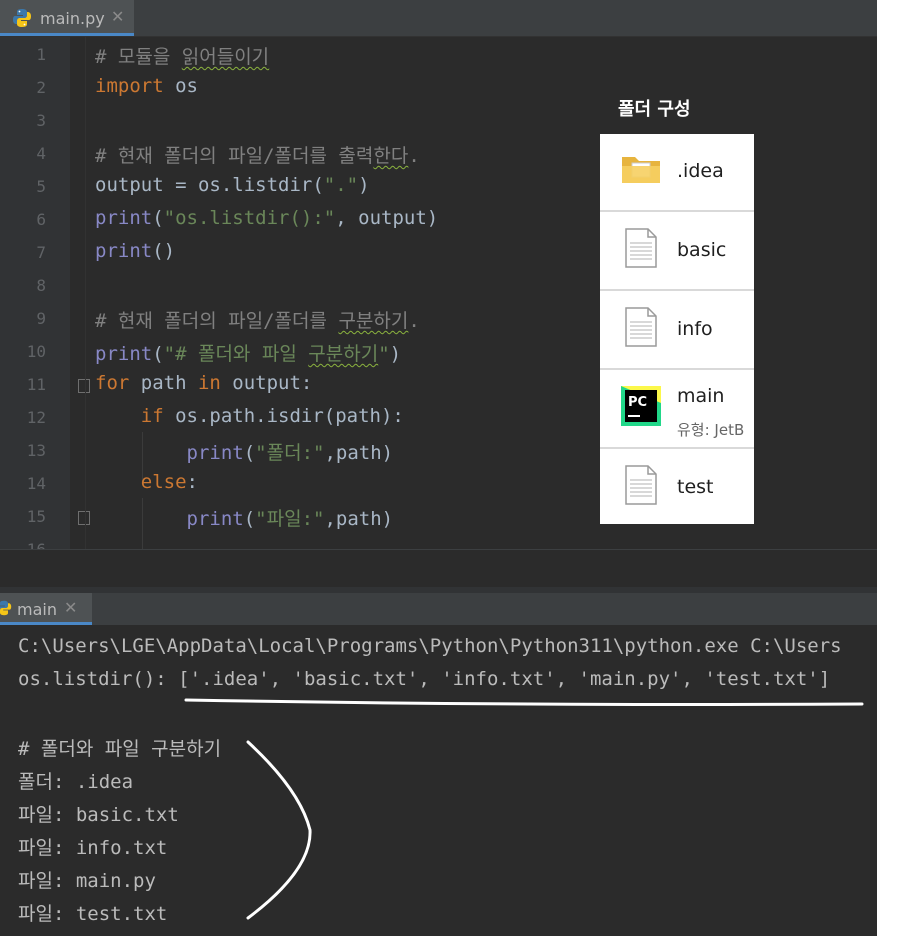 The height and width of the screenshot is (936, 900). What do you see at coordinates (37, 609) in the screenshot?
I see `run-tab-label: main` at bounding box center [37, 609].